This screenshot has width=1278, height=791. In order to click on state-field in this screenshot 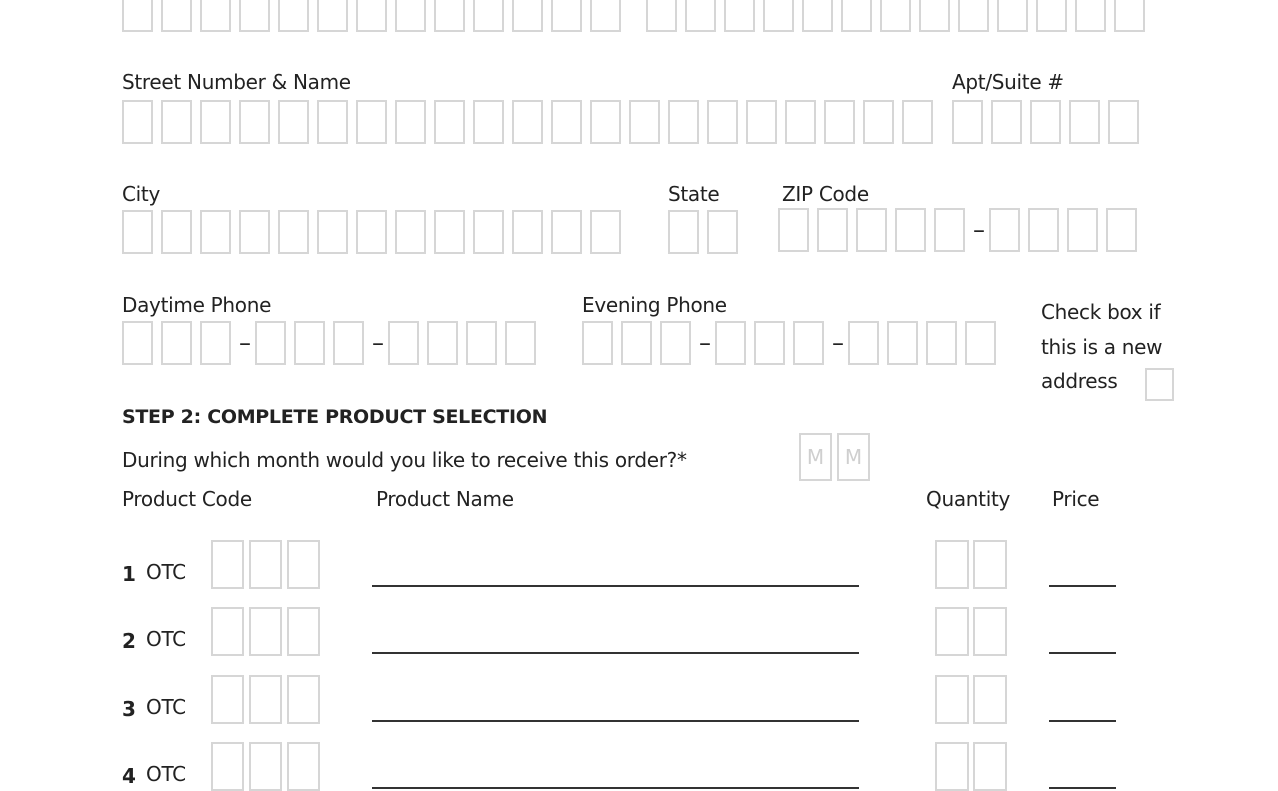, I will do `click(707, 232)`.